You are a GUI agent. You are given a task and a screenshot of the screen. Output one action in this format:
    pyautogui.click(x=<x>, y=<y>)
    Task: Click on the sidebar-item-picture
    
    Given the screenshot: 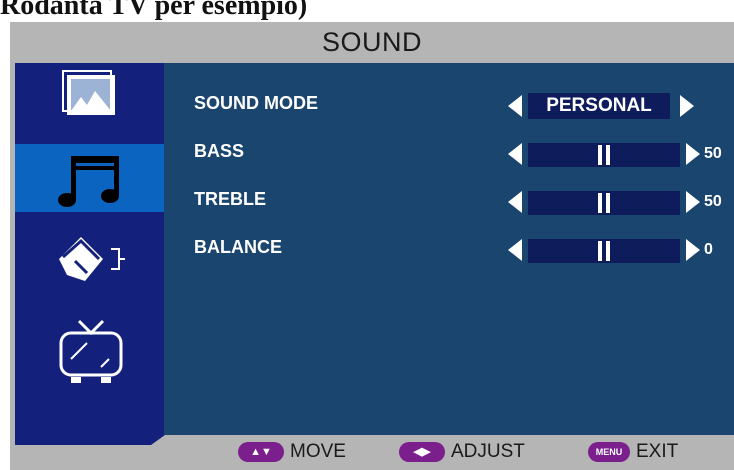 What is the action you would take?
    pyautogui.click(x=89, y=97)
    